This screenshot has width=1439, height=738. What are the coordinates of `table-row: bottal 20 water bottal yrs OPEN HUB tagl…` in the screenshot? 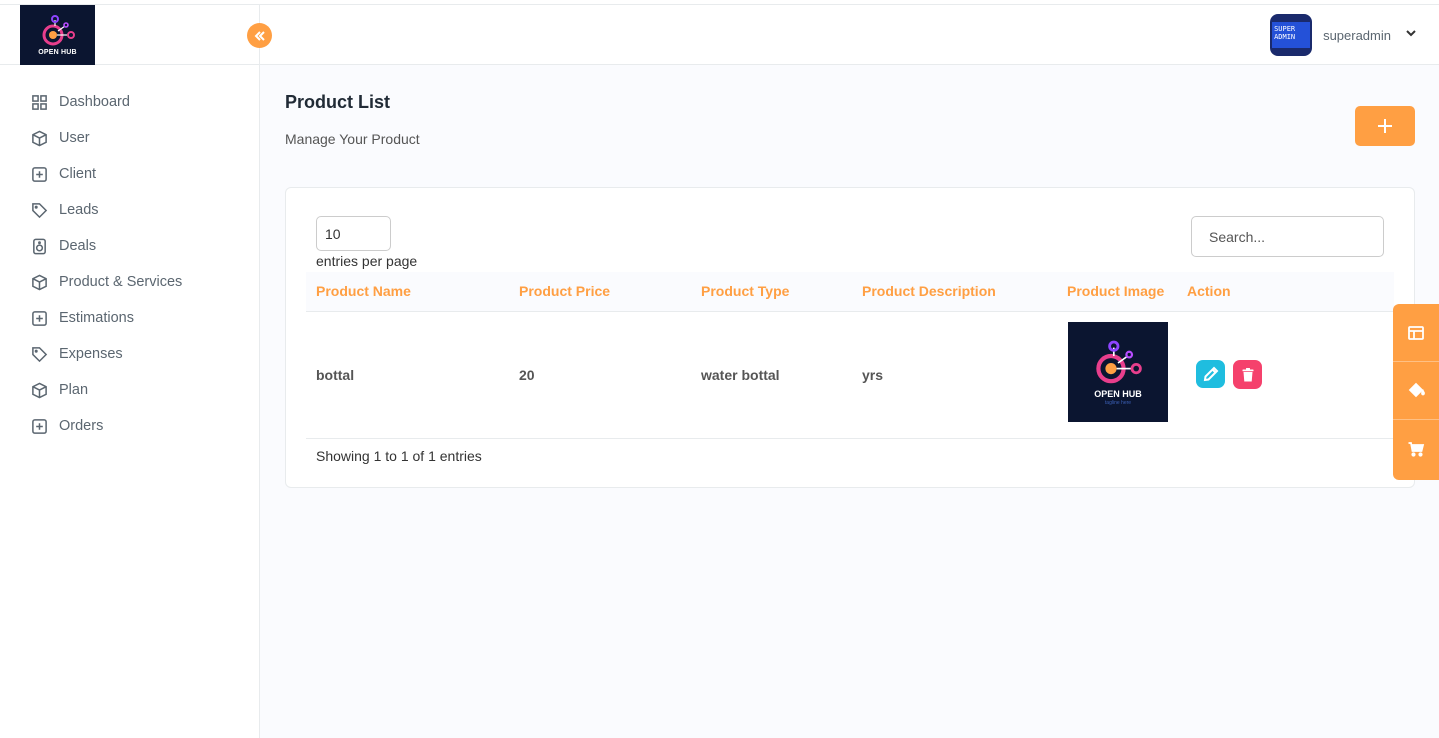 It's located at (850, 375).